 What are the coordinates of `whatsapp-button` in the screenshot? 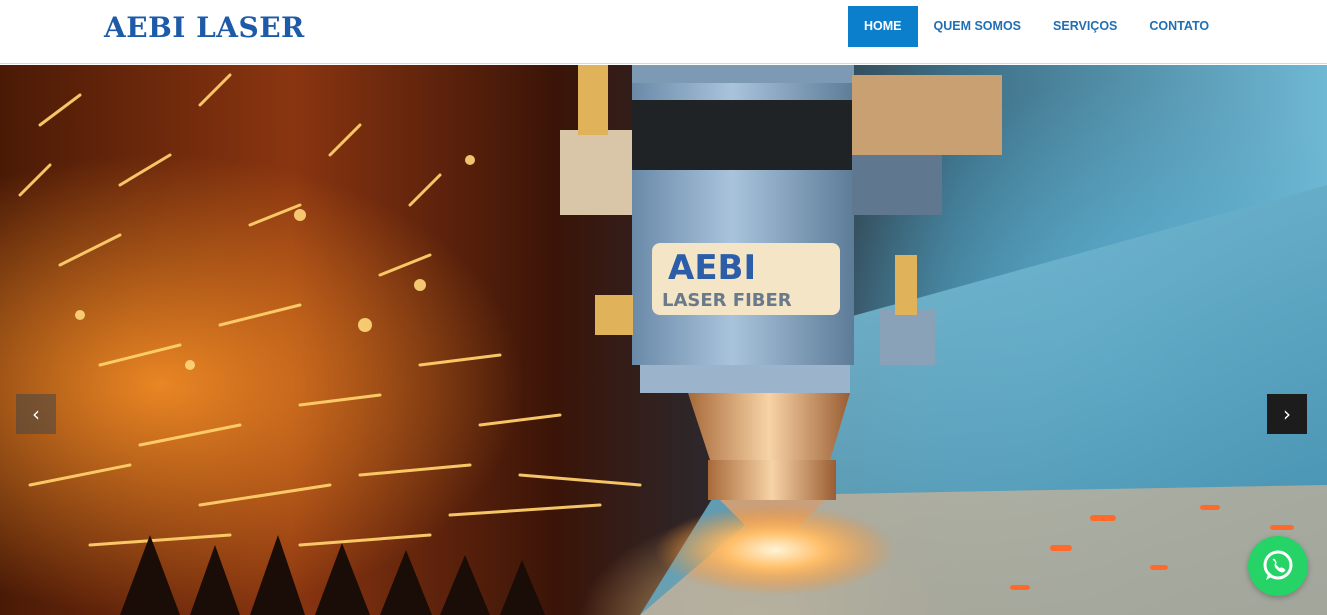 It's located at (1278, 566).